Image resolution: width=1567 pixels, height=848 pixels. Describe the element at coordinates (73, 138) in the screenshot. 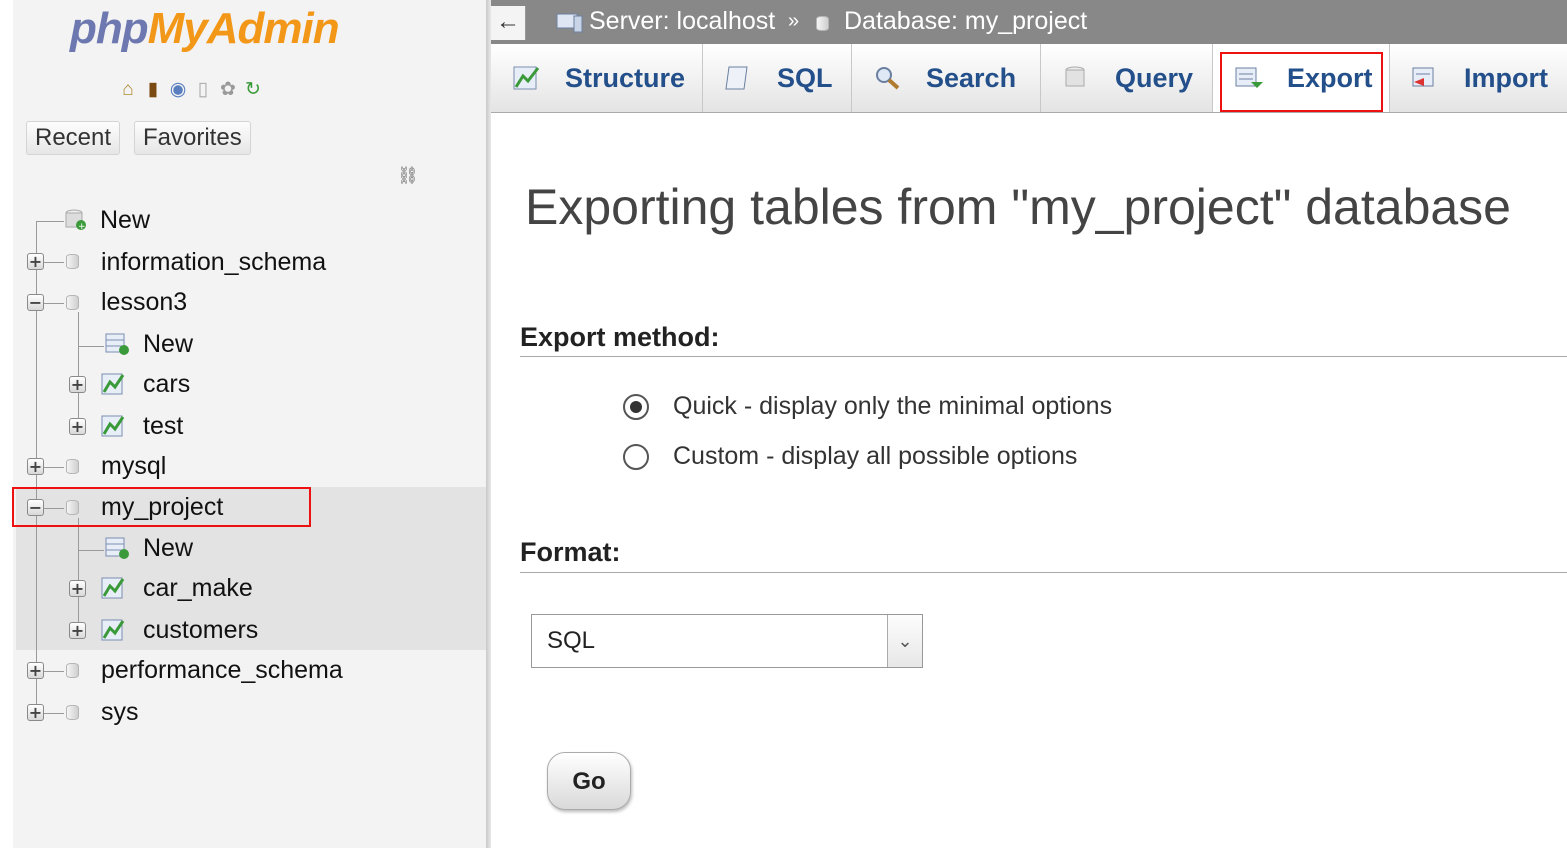

I see `recent-tab: Recent` at that location.